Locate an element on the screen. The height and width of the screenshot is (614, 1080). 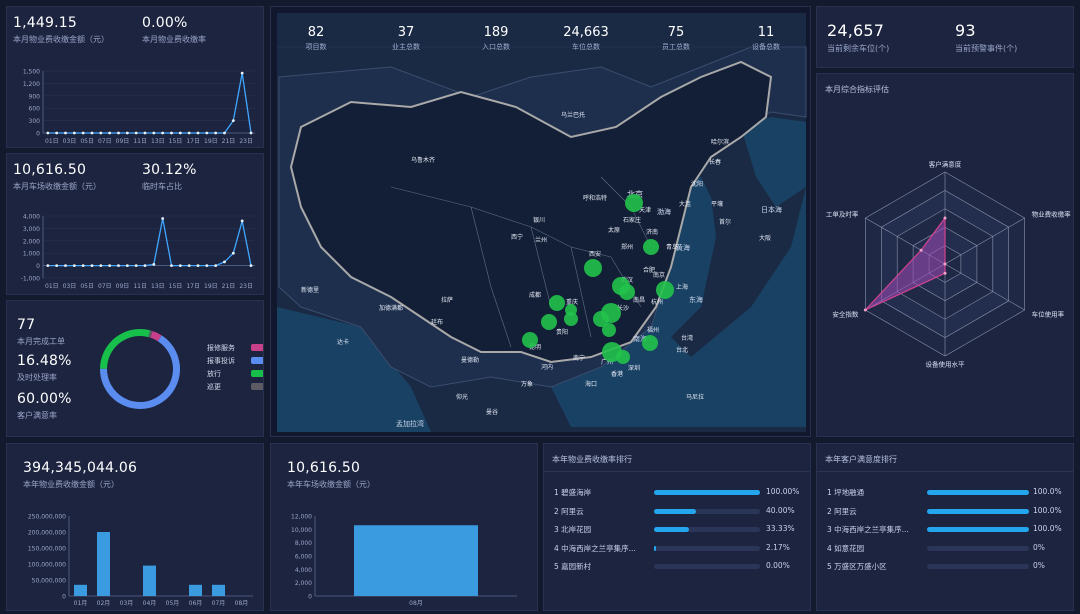
ranking-label: 5 嘉园新村 is located at coordinates (573, 566).